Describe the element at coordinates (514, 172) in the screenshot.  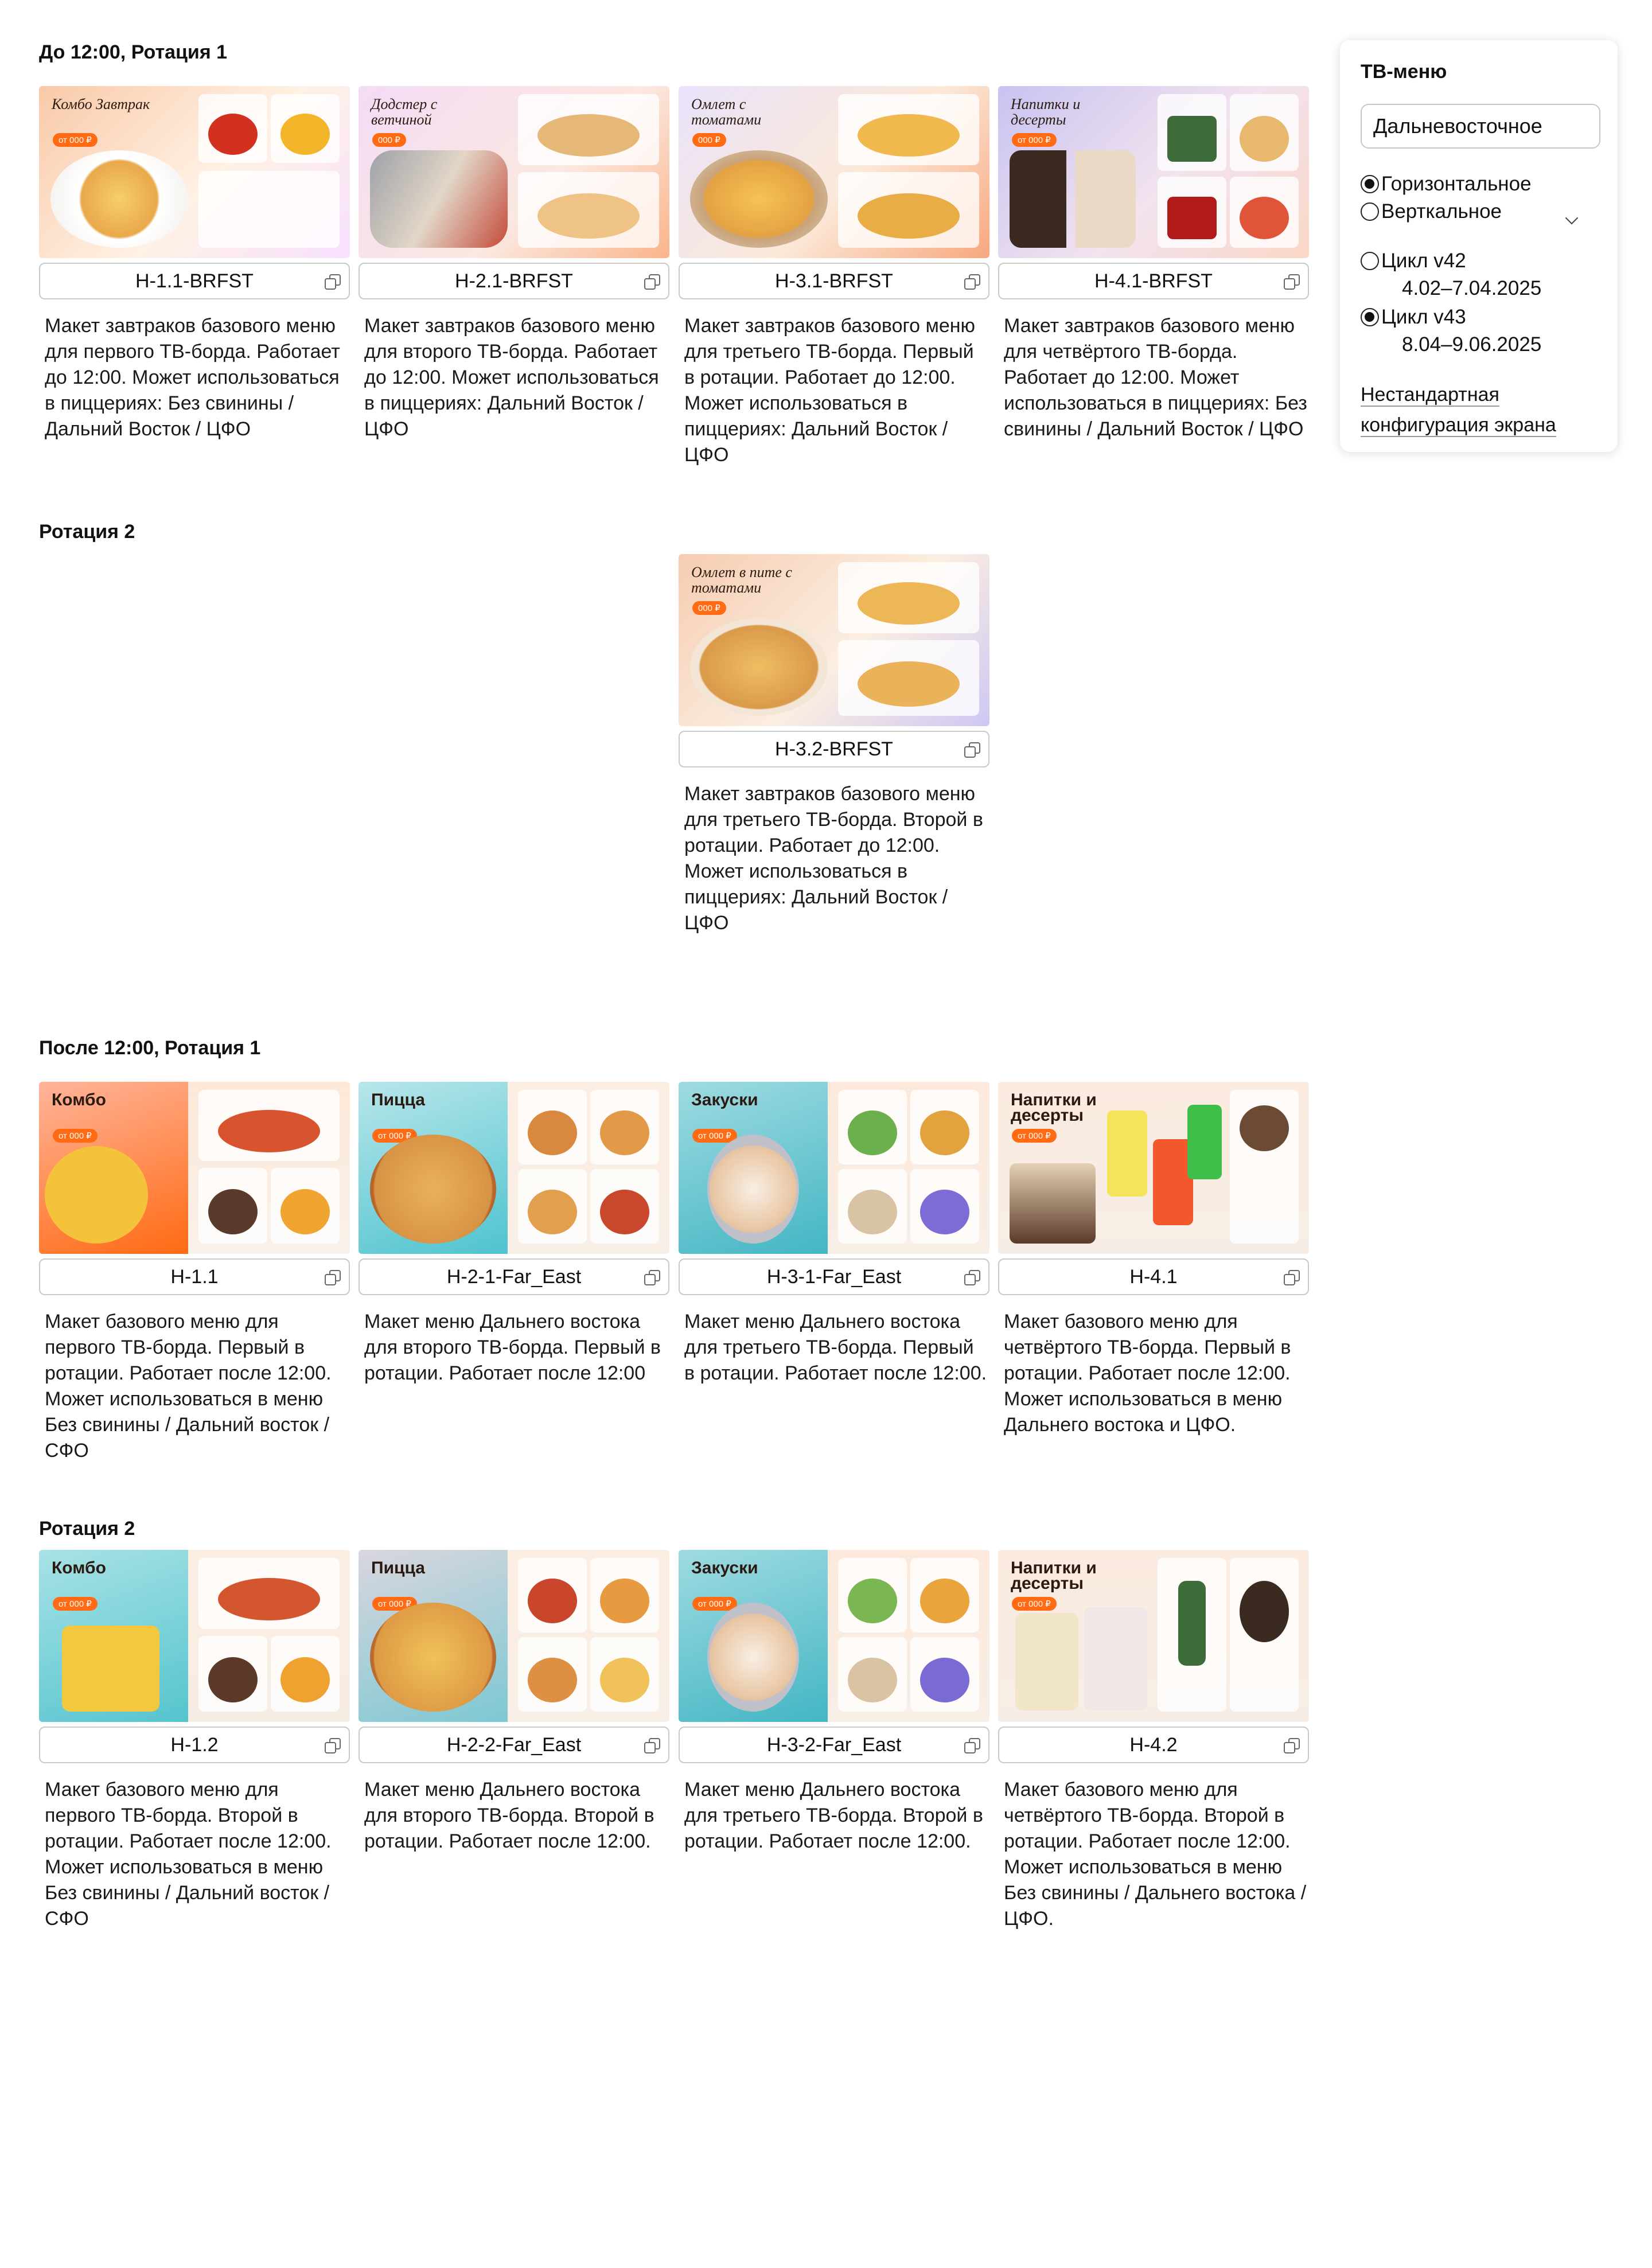
I see `layout-thumbnail: Додстер с ветчиной 000 ₽` at that location.